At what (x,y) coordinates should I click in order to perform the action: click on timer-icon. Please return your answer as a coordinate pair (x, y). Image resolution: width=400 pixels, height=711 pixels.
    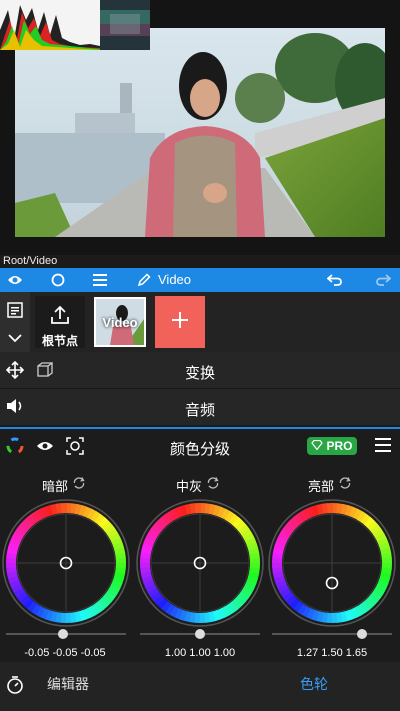
    Looking at the image, I should click on (15, 687).